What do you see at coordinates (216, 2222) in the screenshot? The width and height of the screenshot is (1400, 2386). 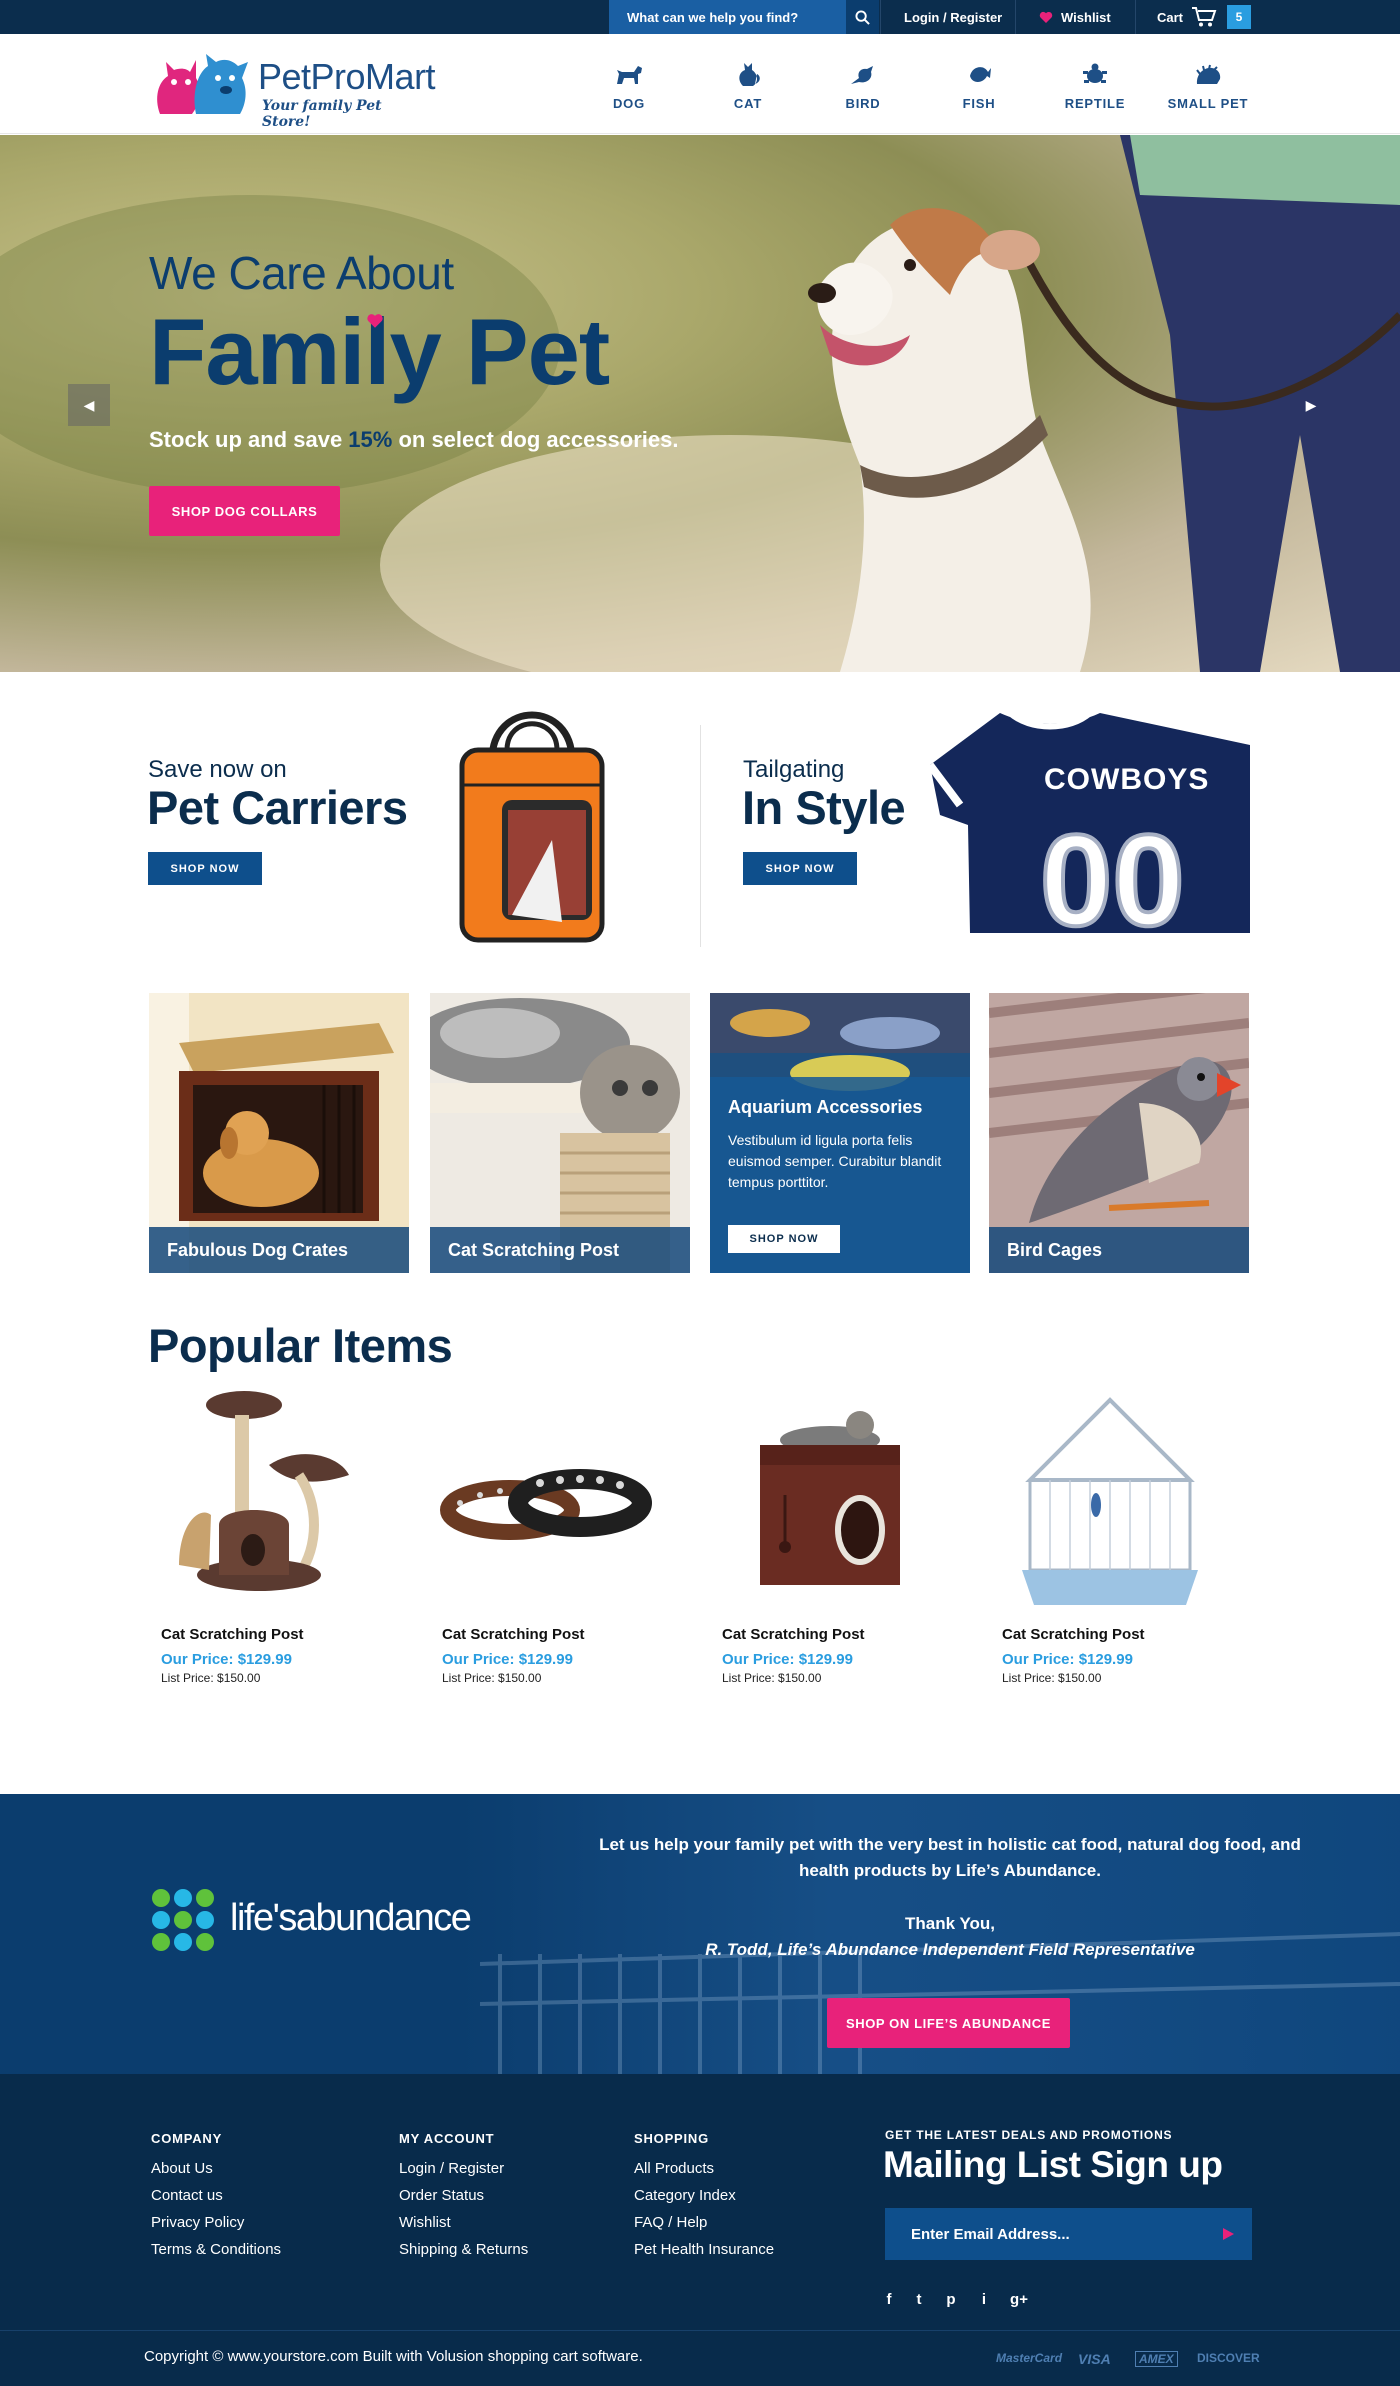 I see `footer-link: Privacy Policy` at bounding box center [216, 2222].